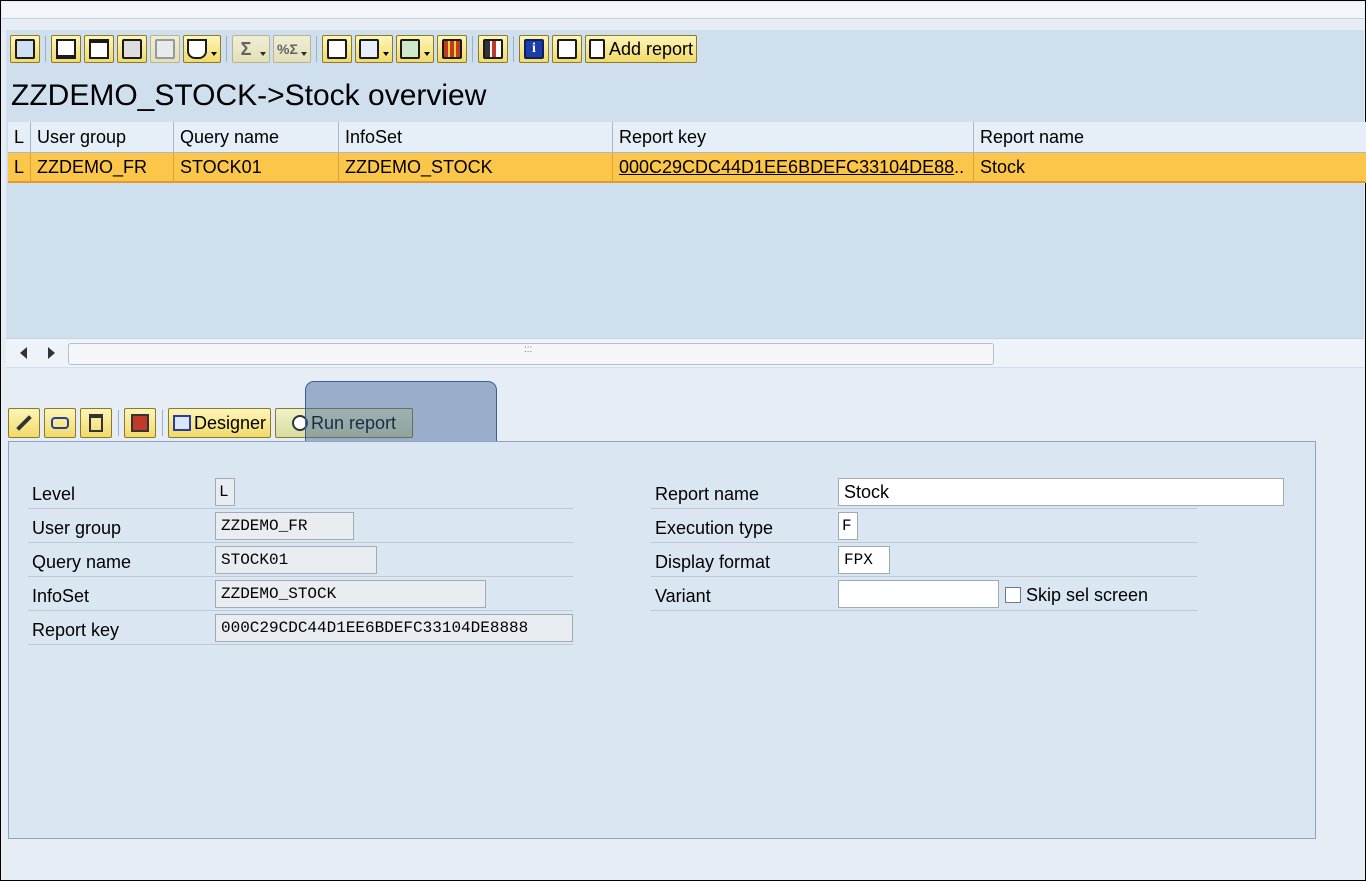 Image resolution: width=1366 pixels, height=881 pixels. I want to click on layout-icon, so click(452, 49).